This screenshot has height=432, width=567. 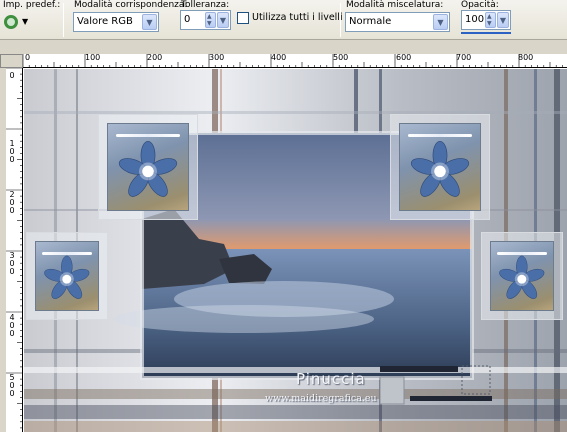 What do you see at coordinates (397, 22) in the screenshot?
I see `blend-mode-select: Normale ▼` at bounding box center [397, 22].